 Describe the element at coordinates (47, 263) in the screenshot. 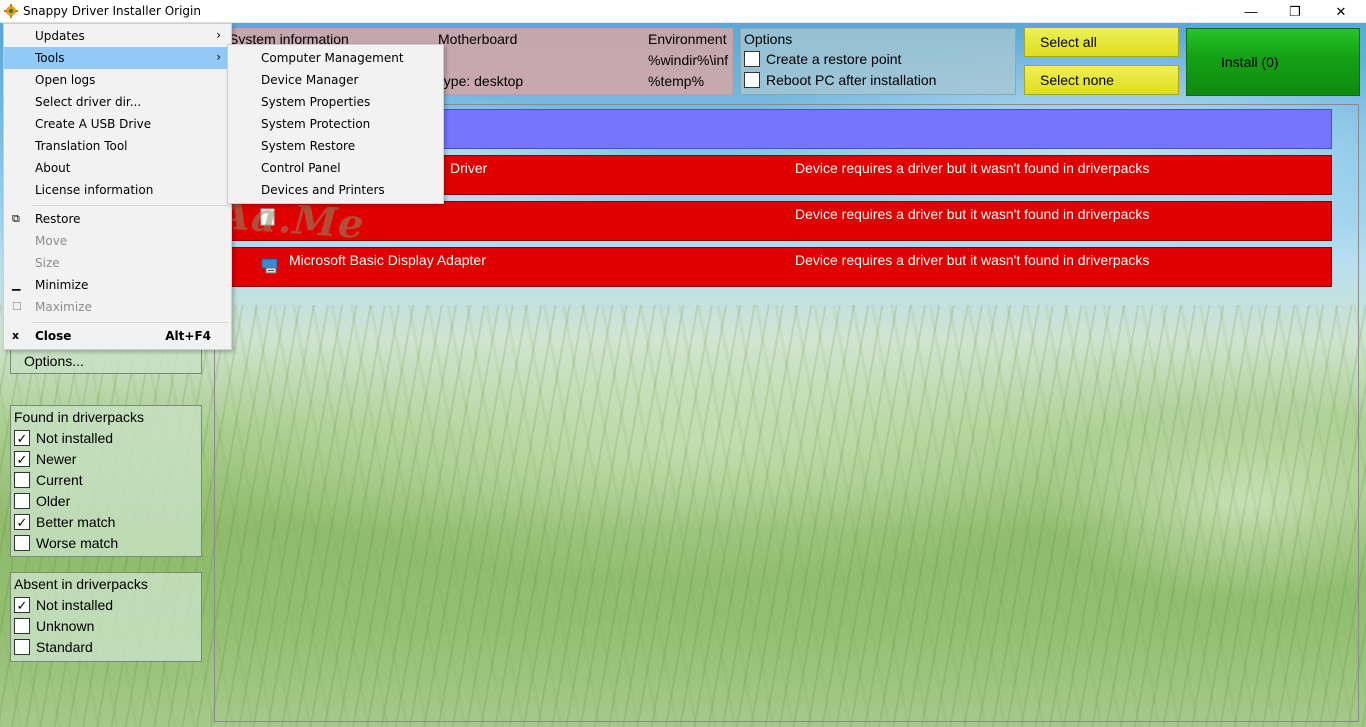

I see `menu-item-label: Size` at that location.